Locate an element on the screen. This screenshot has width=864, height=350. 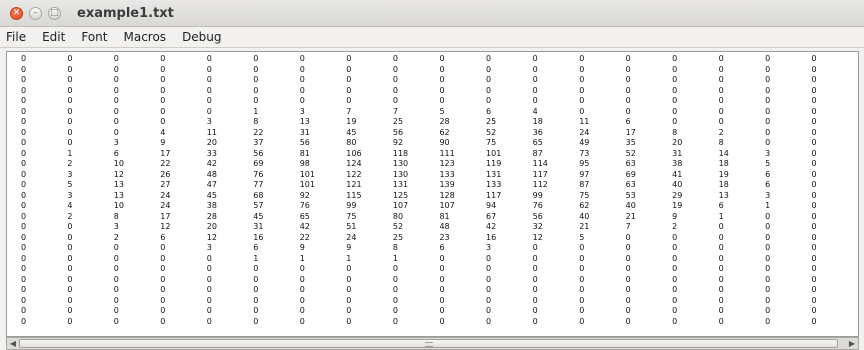
grid-cell: 65 is located at coordinates (537, 142).